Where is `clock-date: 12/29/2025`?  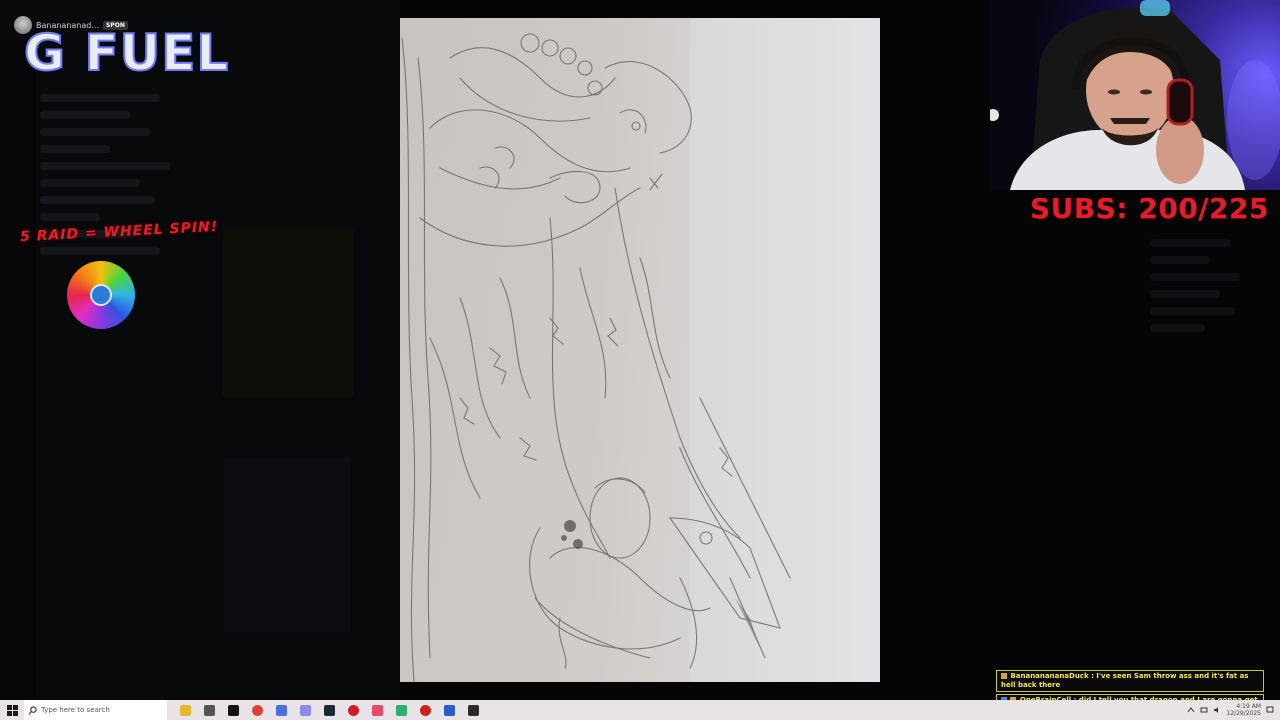 clock-date: 12/29/2025 is located at coordinates (1243, 713).